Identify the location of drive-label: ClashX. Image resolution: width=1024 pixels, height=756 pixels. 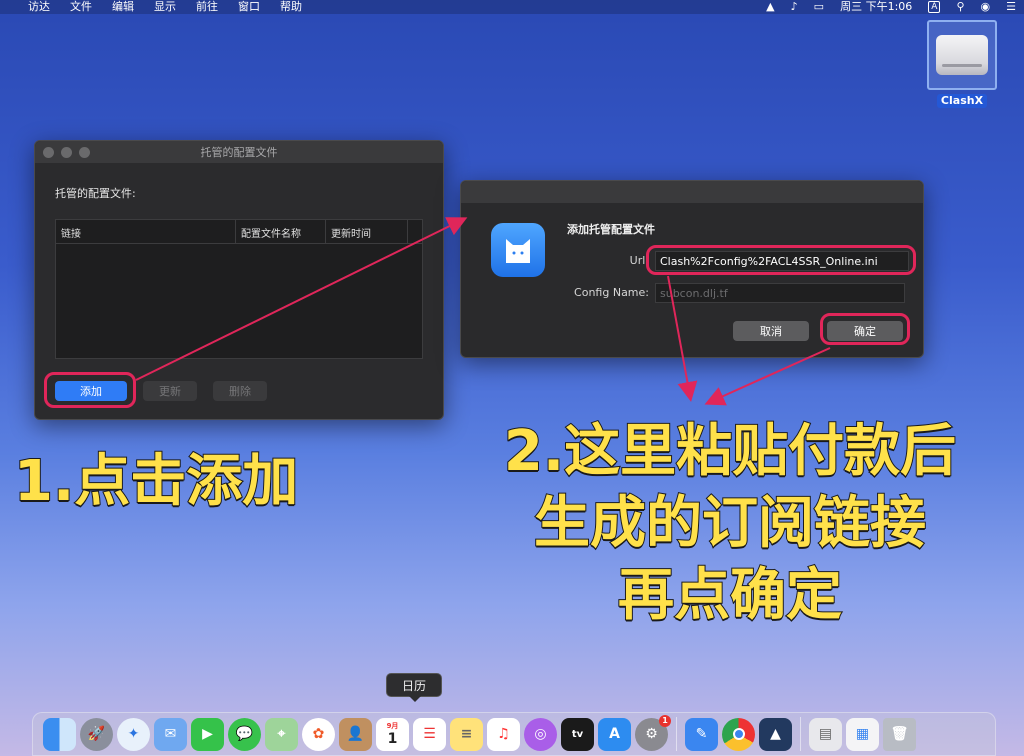
(962, 101).